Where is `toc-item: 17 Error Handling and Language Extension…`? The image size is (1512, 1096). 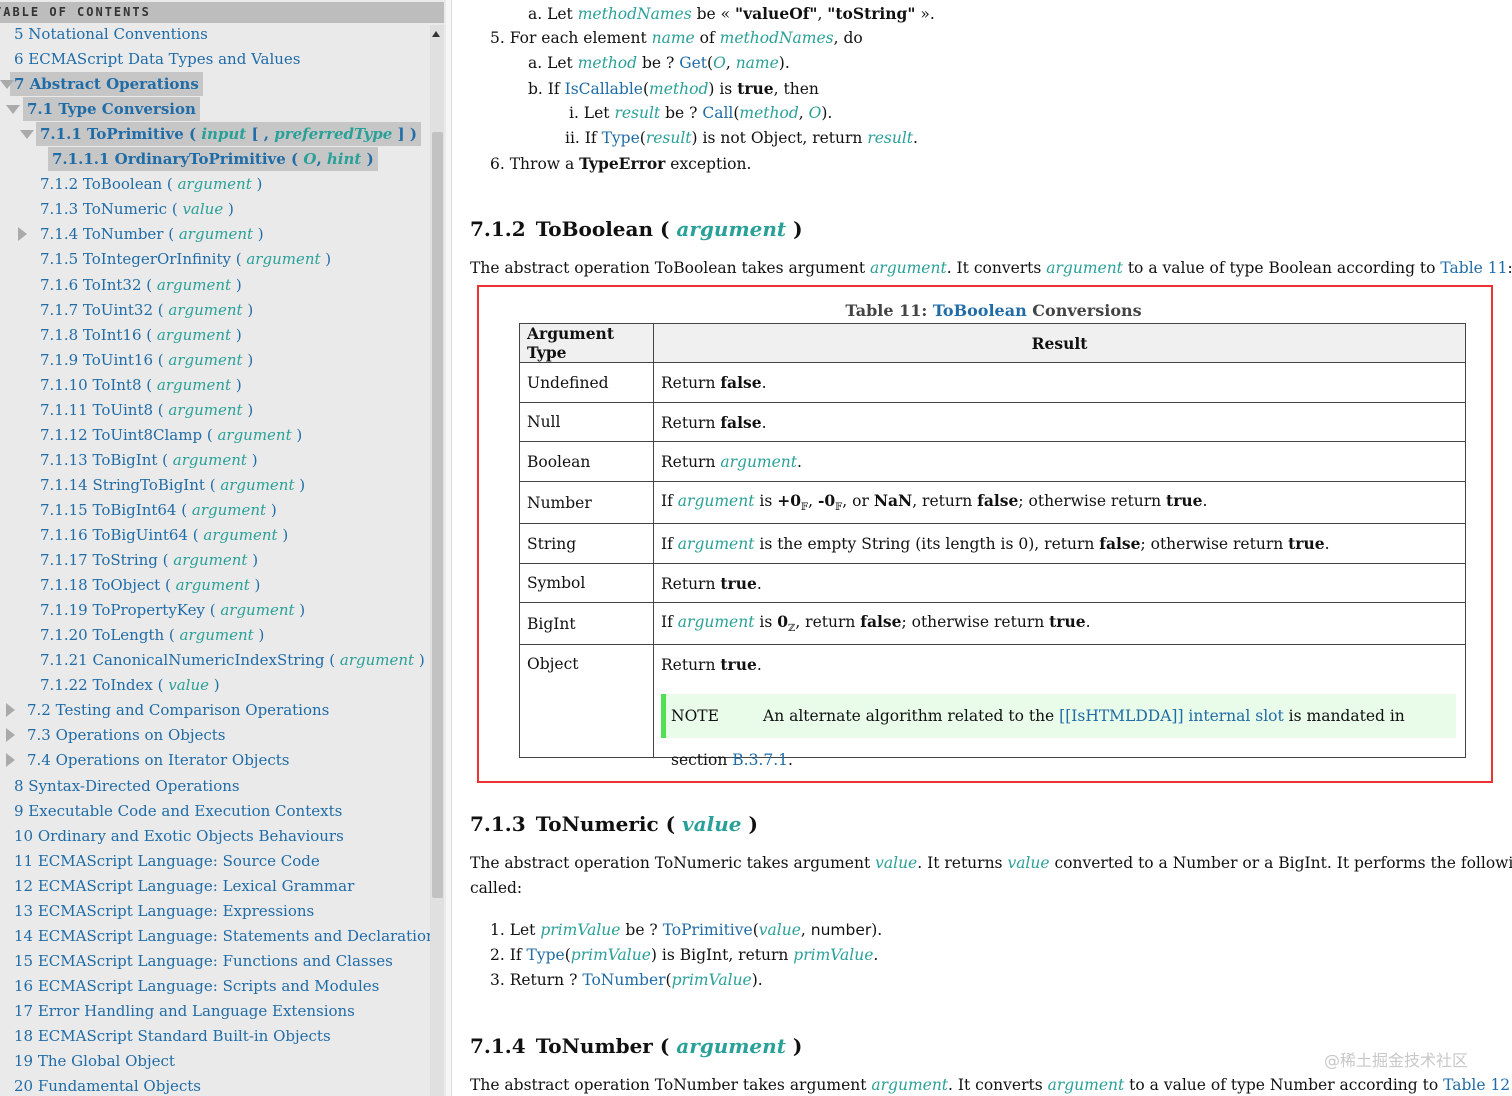
toc-item: 17 Error Handling and Language Extension… is located at coordinates (184, 1011).